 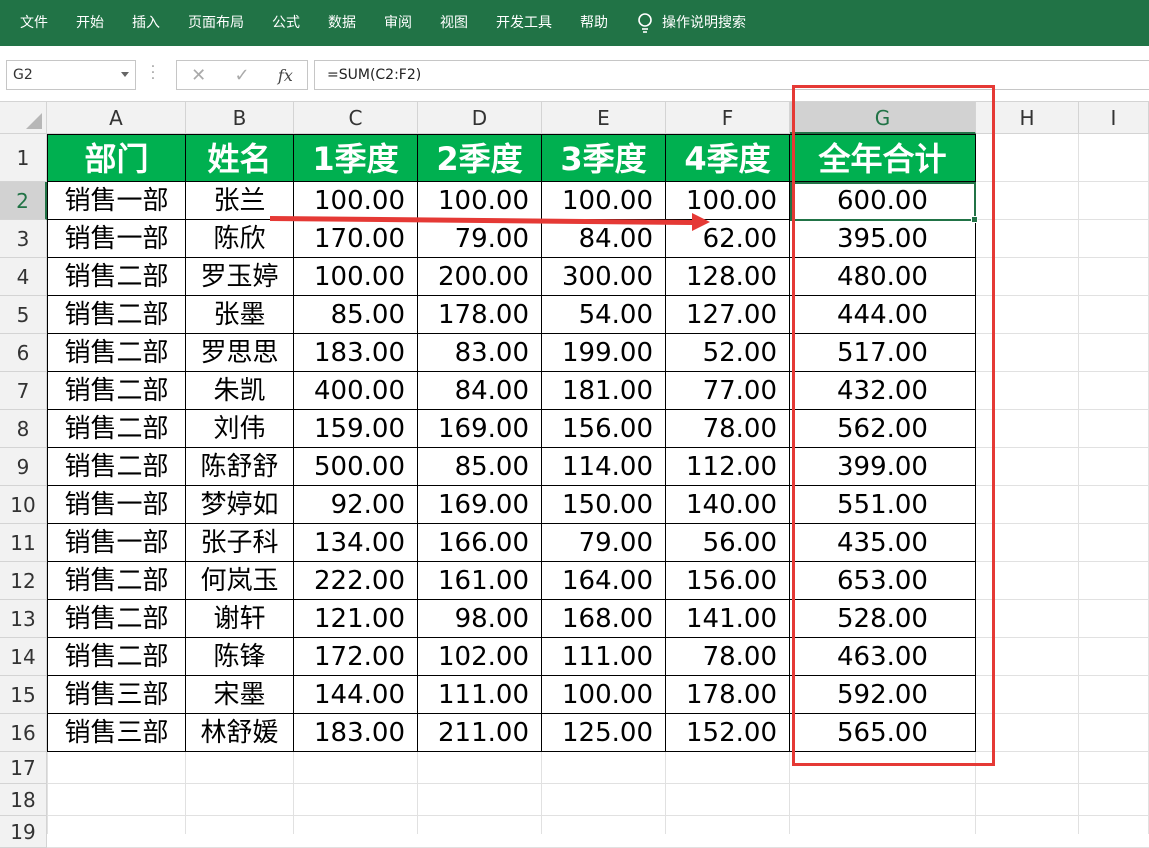 What do you see at coordinates (883, 505) in the screenshot?
I see `total-cell: 551.00` at bounding box center [883, 505].